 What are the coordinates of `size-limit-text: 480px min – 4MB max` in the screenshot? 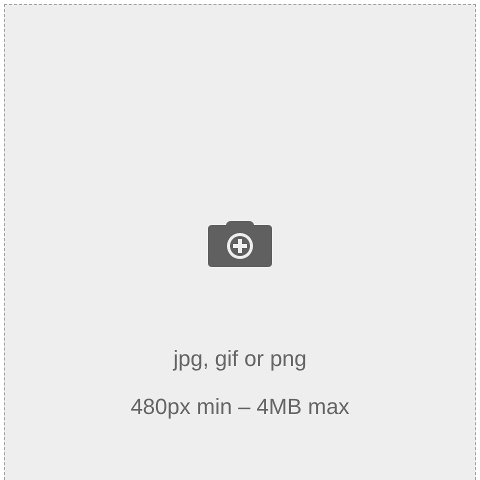 It's located at (240, 407).